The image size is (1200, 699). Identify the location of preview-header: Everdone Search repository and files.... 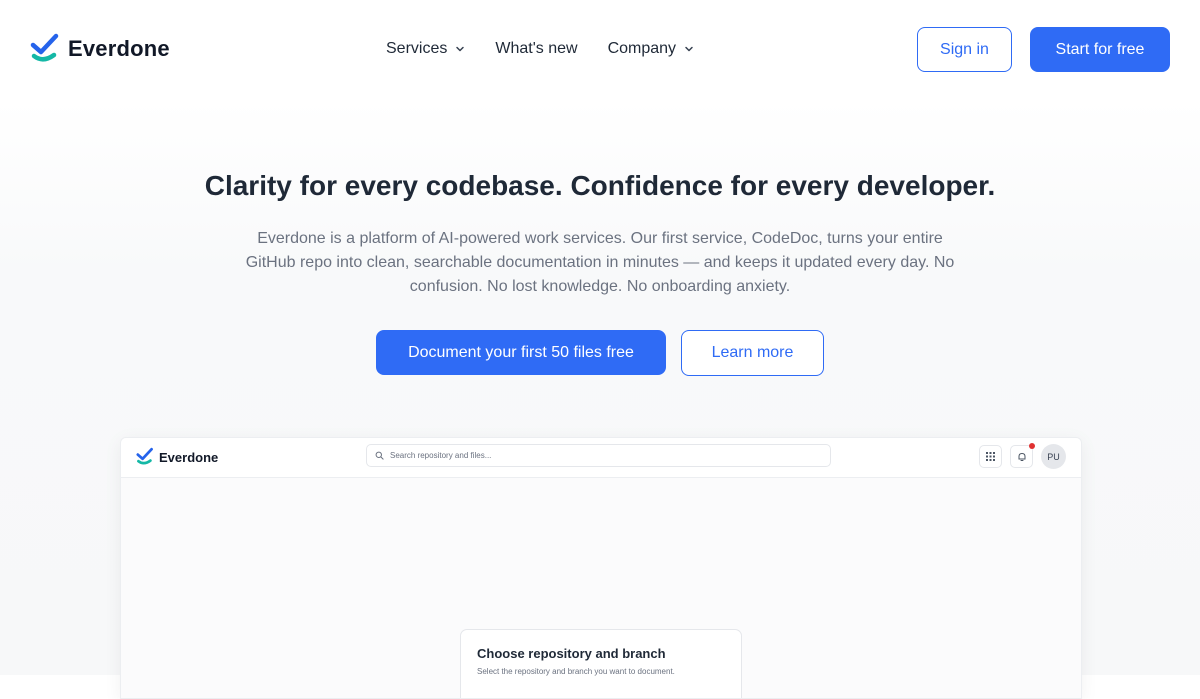
(601, 458).